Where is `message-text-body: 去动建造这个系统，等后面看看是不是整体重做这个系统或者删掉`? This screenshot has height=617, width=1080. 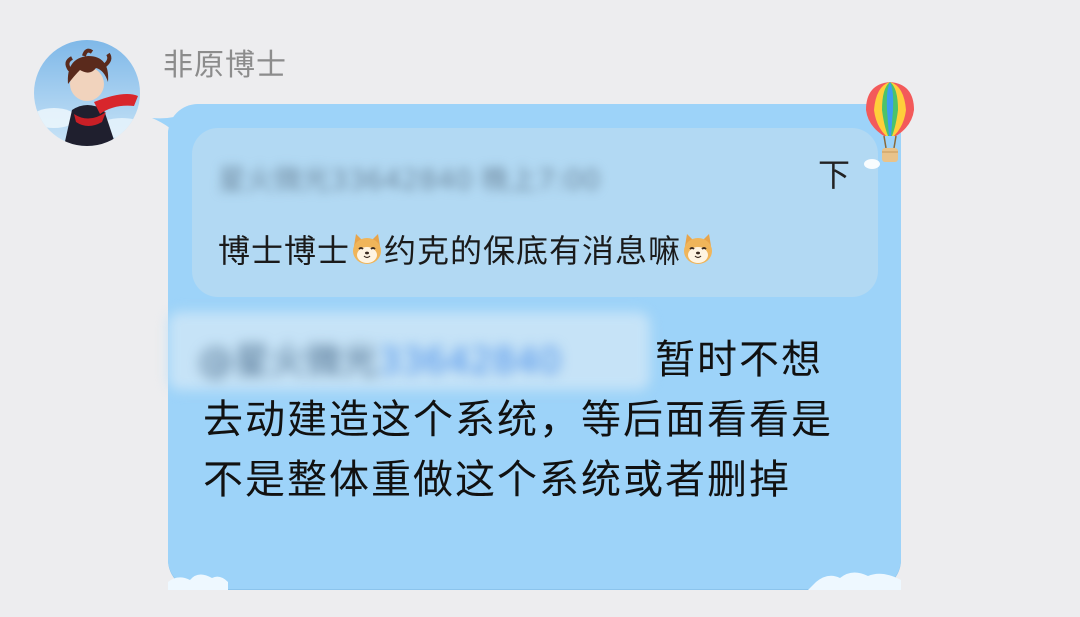
message-text-body: 去动建造这个系统，等后面看看是不是整体重做这个系统或者删掉 is located at coordinates (518, 450).